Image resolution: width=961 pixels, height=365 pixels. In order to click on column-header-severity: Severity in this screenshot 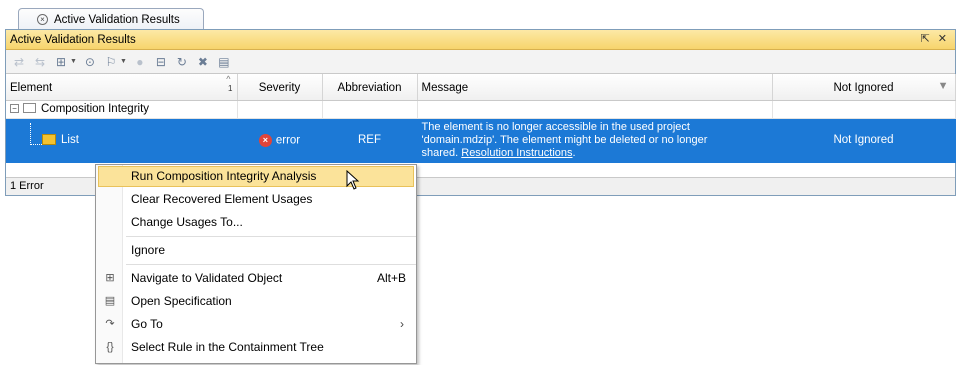, I will do `click(280, 87)`.